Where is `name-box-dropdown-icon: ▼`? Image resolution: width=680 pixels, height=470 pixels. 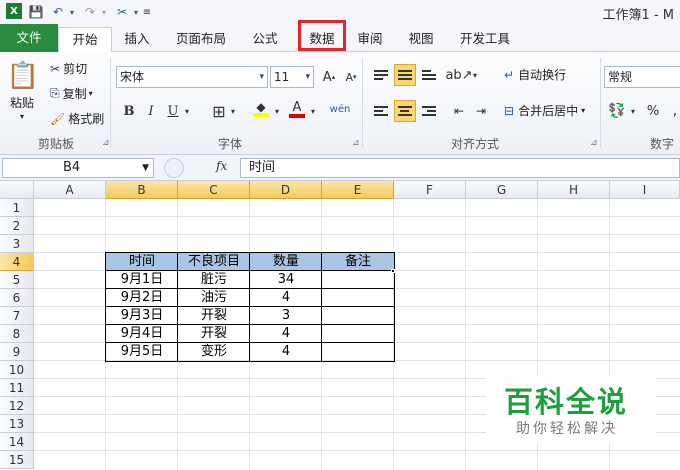
name-box-dropdown-icon: ▼ is located at coordinates (145, 168).